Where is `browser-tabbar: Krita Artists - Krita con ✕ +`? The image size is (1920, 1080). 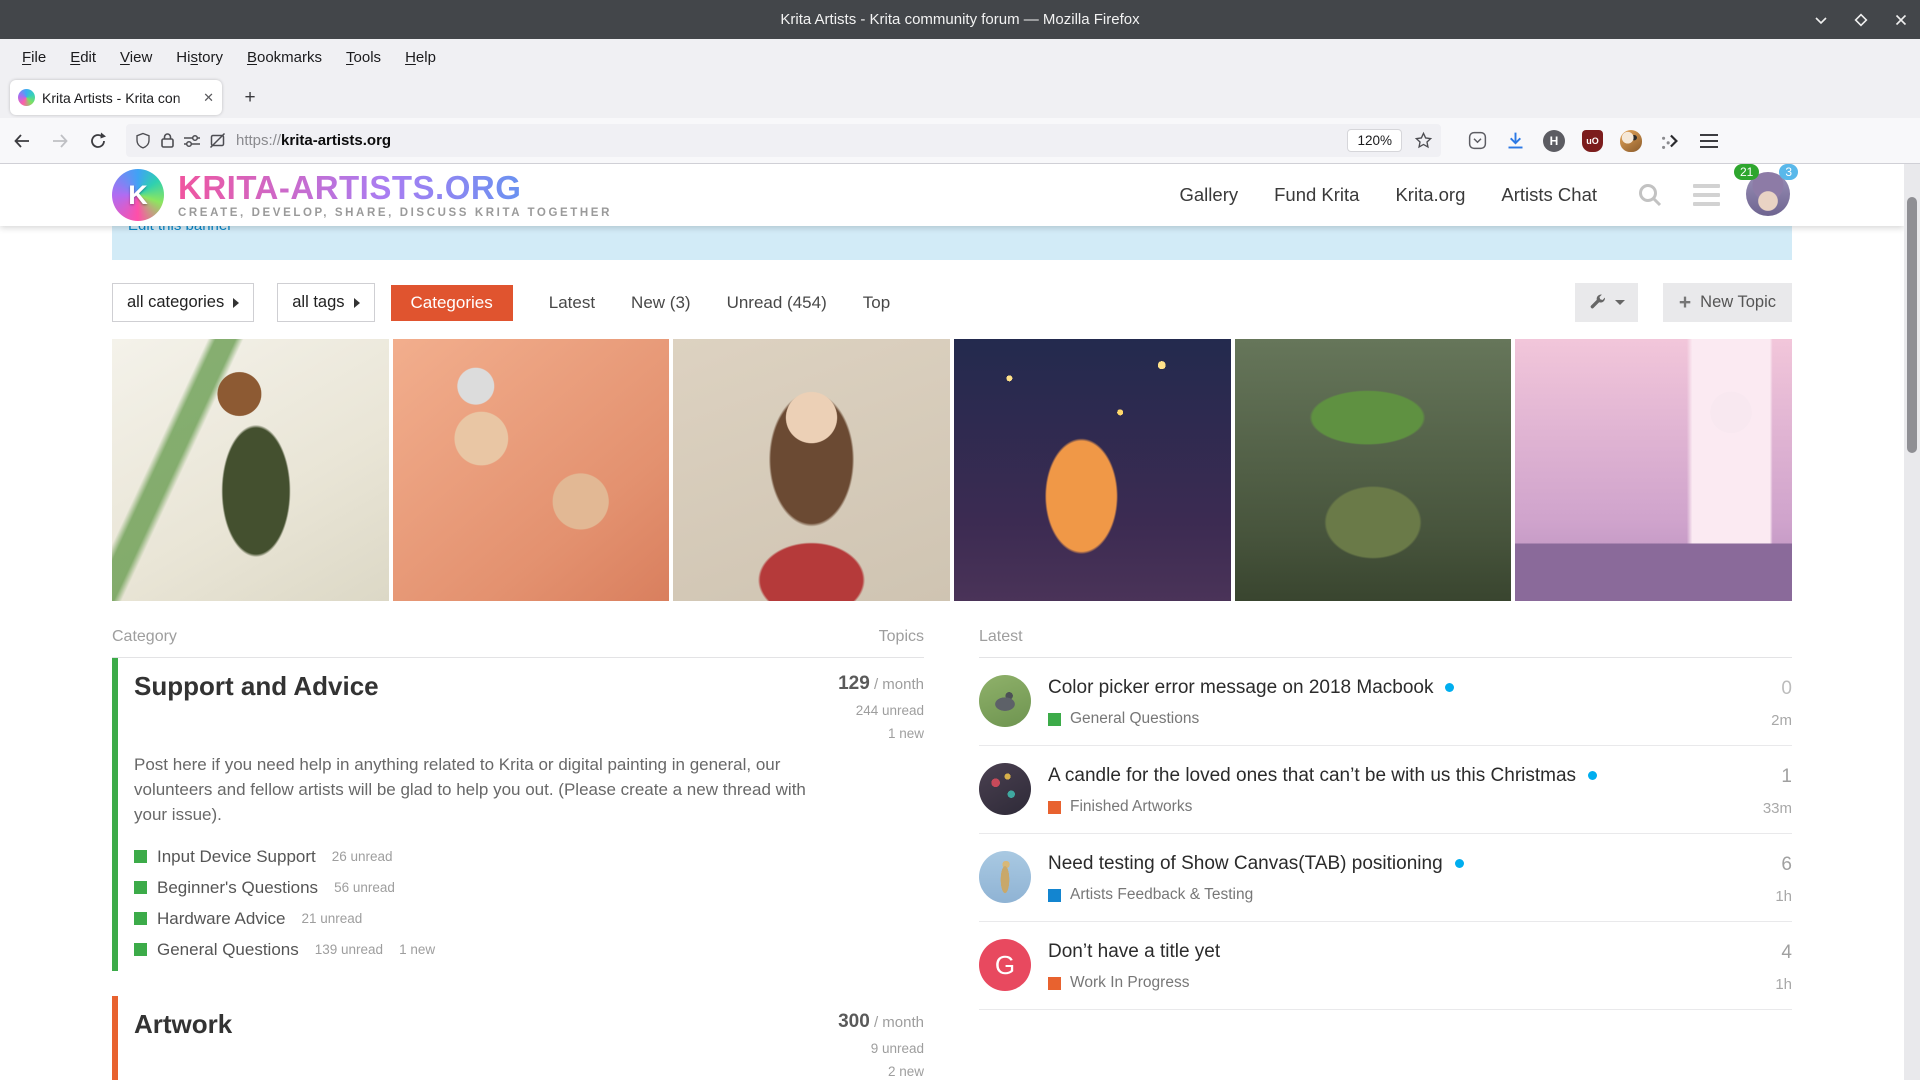
browser-tabbar: Krita Artists - Krita con ✕ + is located at coordinates (960, 97).